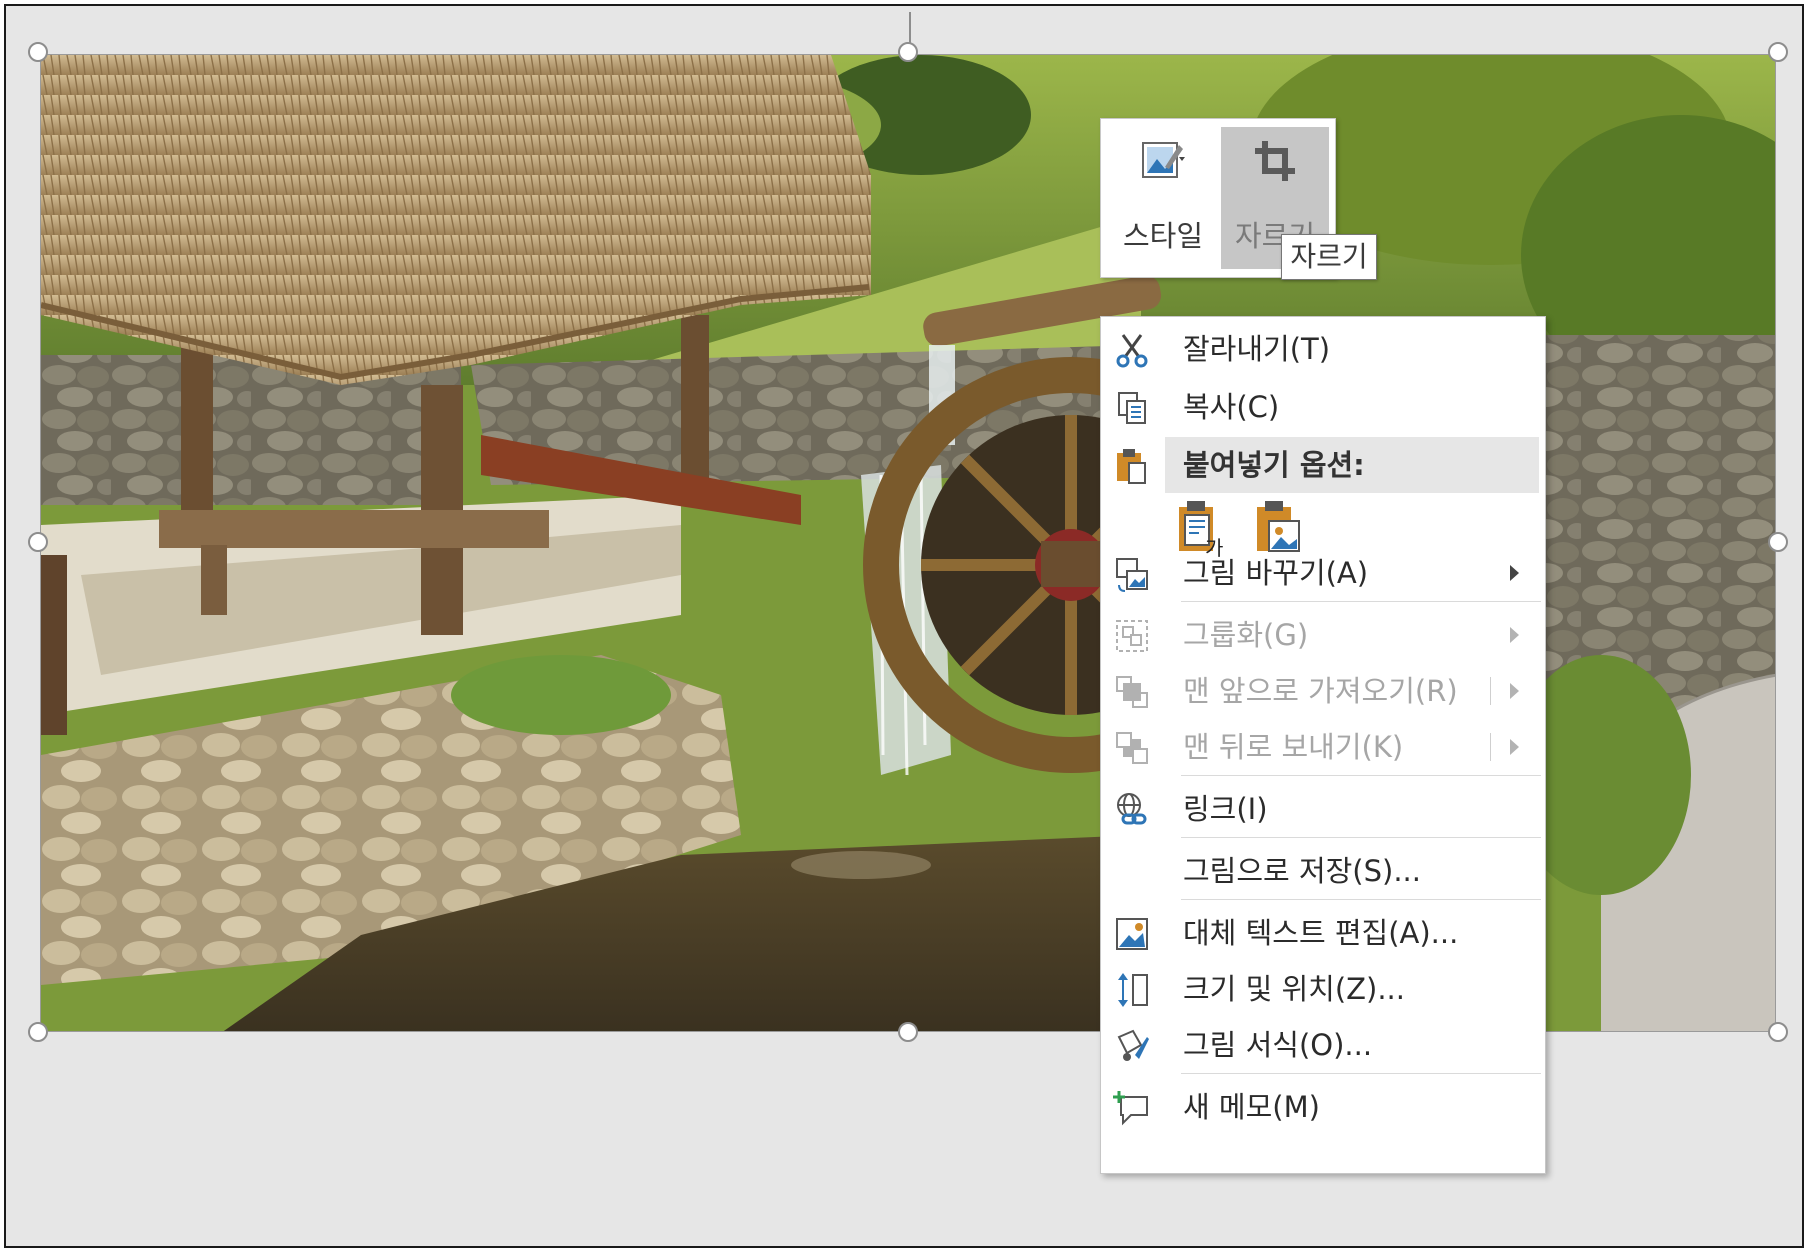 The height and width of the screenshot is (1259, 1812). Describe the element at coordinates (1132, 748) in the screenshot. I see `send-to-back-icon` at that location.